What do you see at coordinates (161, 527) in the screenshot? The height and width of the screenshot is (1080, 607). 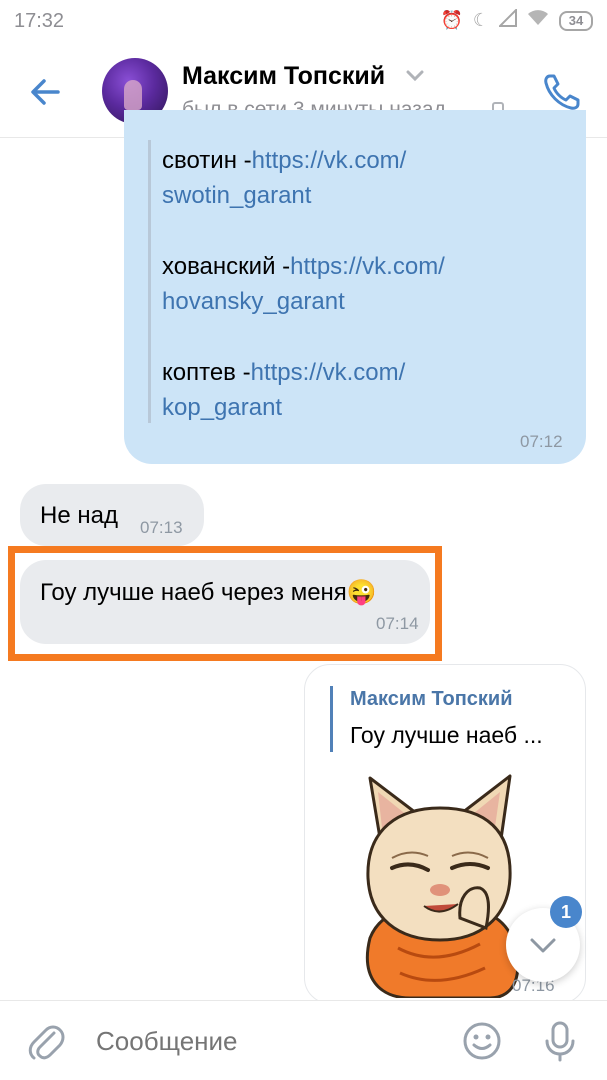 I see `message-time: 07:13` at bounding box center [161, 527].